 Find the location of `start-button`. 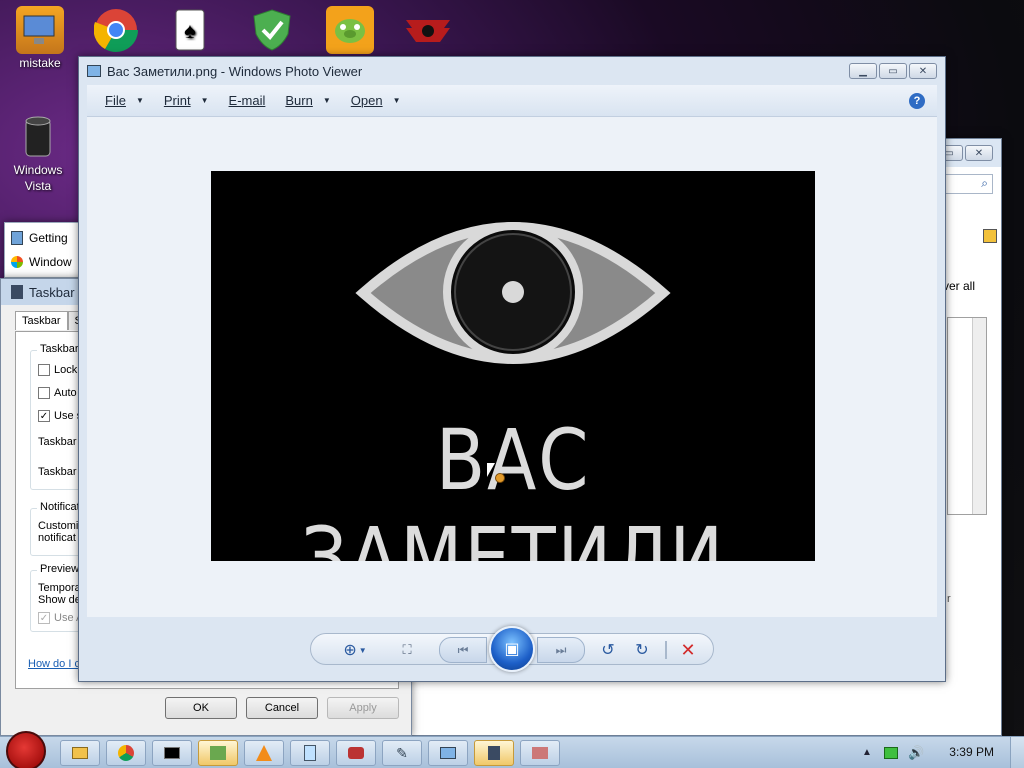

start-button is located at coordinates (26, 749).